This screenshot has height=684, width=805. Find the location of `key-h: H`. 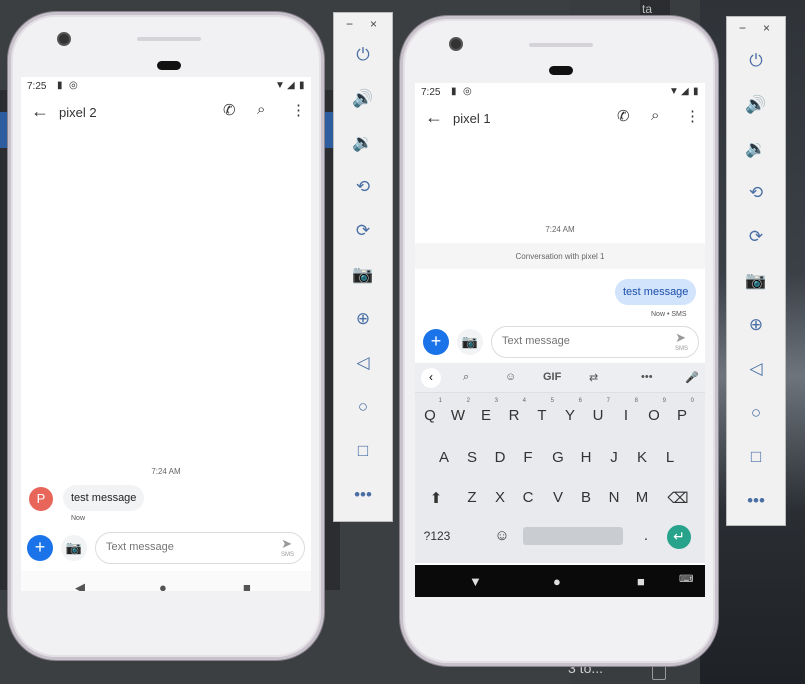

key-h: H is located at coordinates (586, 457).